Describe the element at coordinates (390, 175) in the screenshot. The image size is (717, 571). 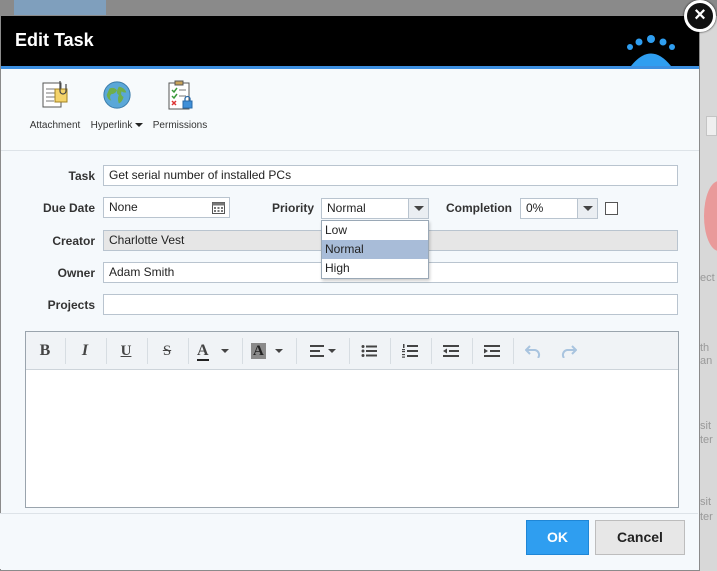
I see `task-field: Get serial number of installed PCs` at that location.